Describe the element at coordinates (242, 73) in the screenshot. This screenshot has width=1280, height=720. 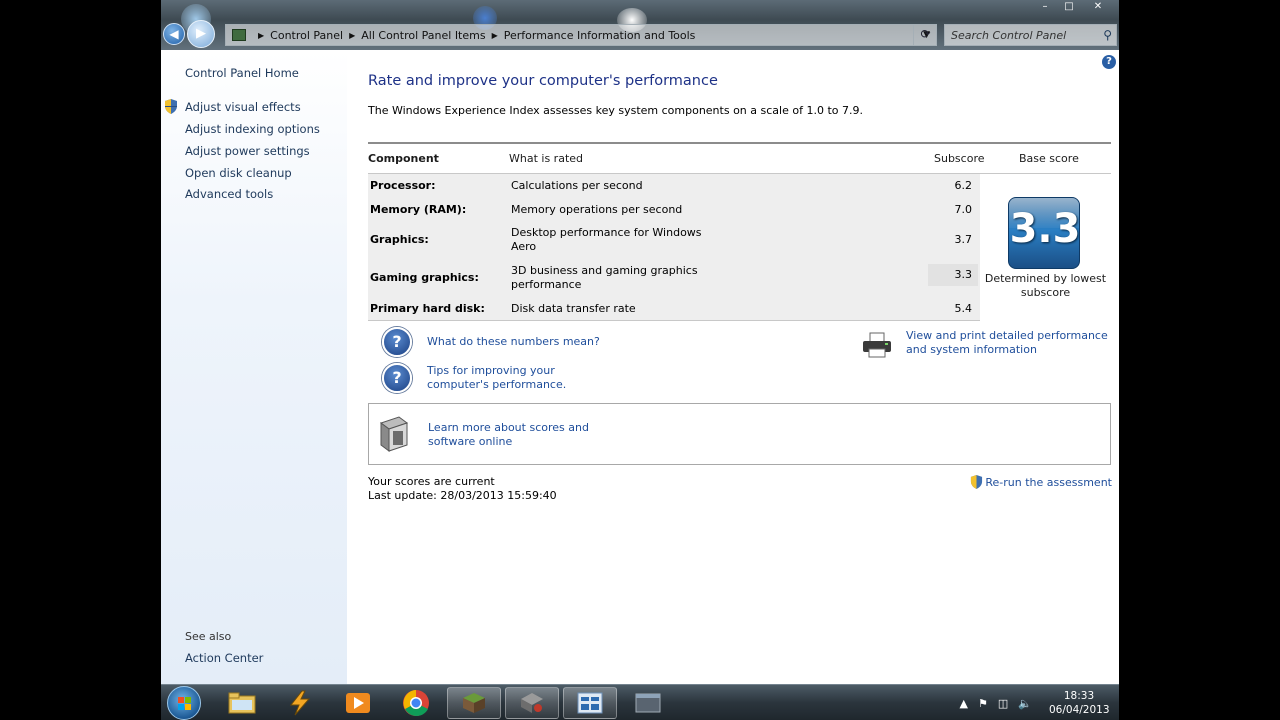
I see `sidebar-item-control-panel-home: Control Panel Home` at that location.